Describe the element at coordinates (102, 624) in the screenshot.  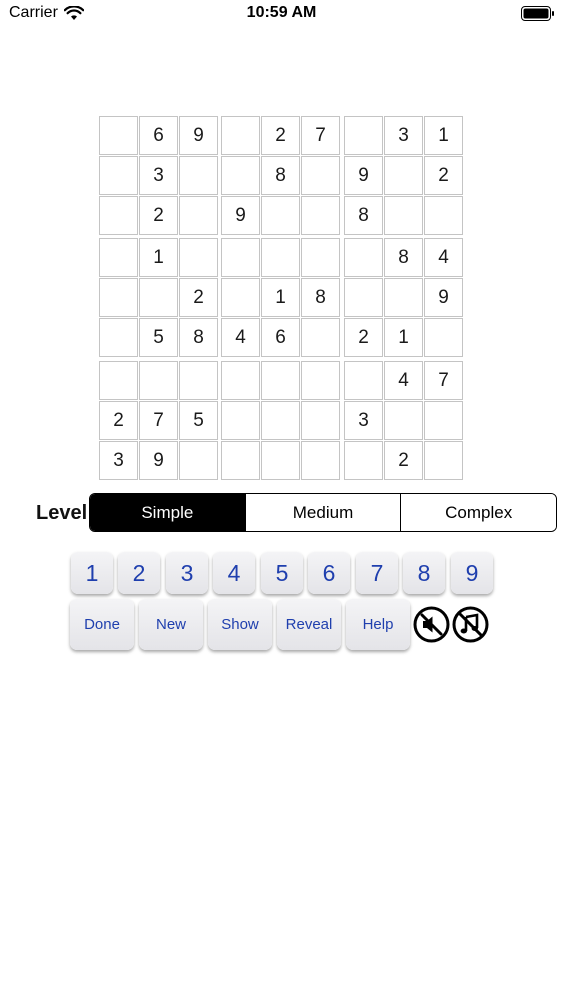
I see `done-button: Done` at that location.